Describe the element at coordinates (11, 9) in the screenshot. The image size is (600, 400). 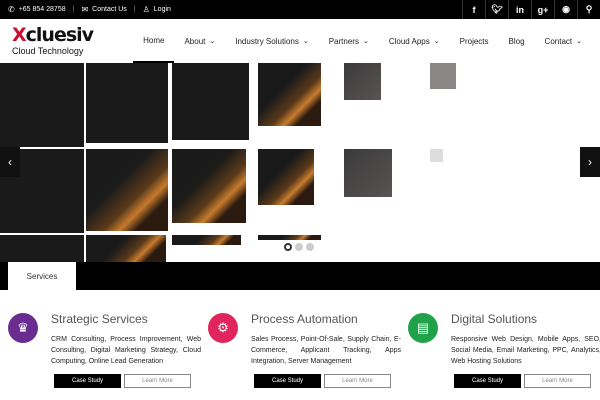
I see `phone-icon: ✆` at that location.